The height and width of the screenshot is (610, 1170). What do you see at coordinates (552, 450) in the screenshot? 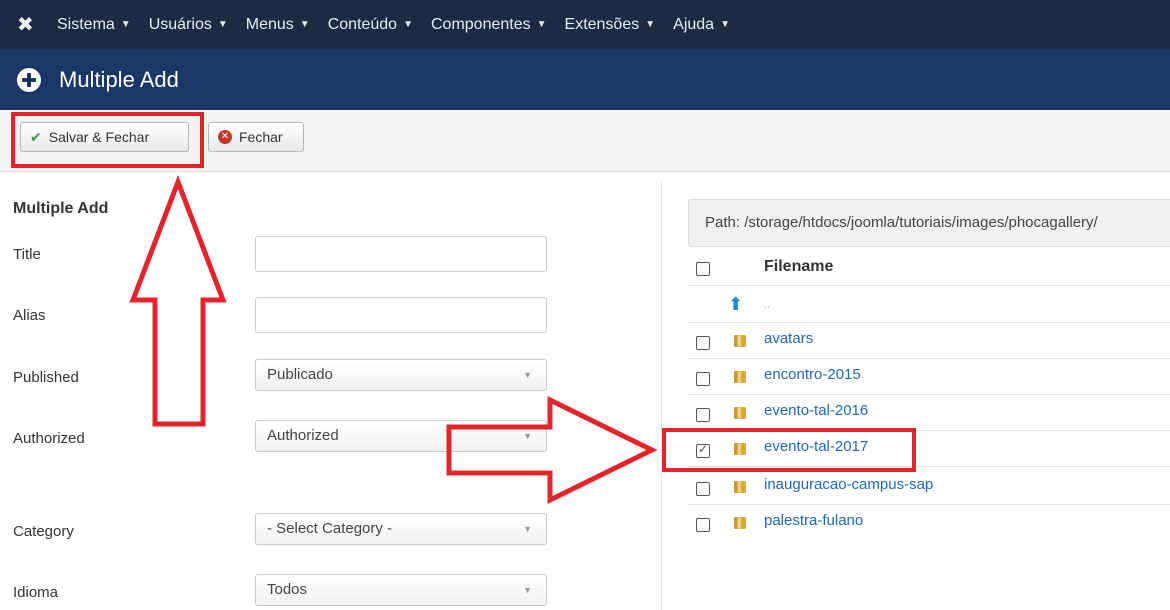
I see `right-arrow-annotation` at bounding box center [552, 450].